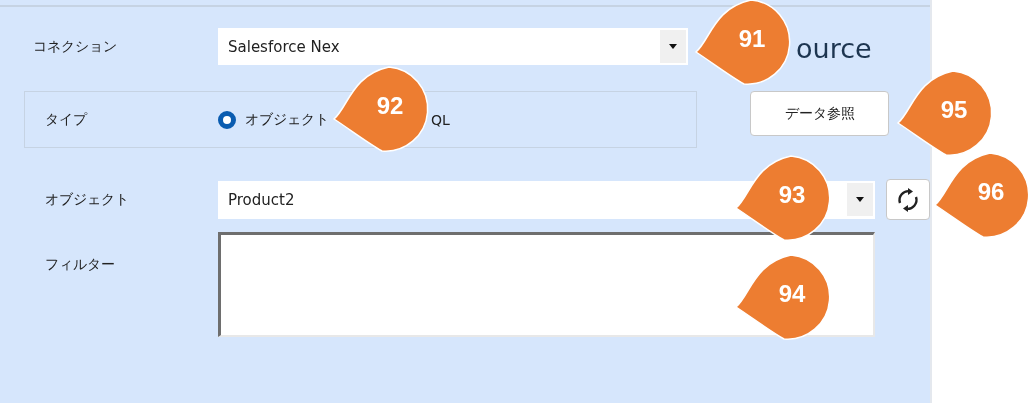 This screenshot has height=403, width=1031. I want to click on dropdown-value: Product2, so click(261, 199).